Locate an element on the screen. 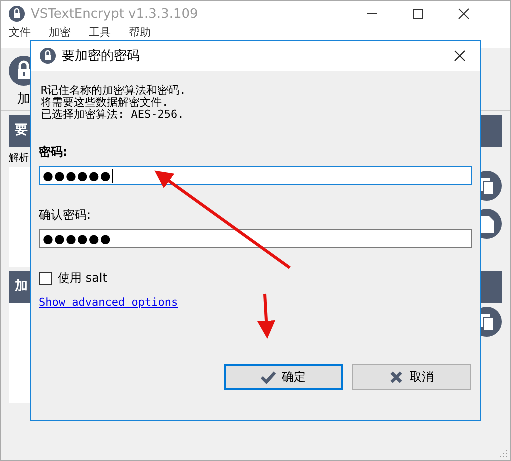  menu-item: 工具 is located at coordinates (100, 33).